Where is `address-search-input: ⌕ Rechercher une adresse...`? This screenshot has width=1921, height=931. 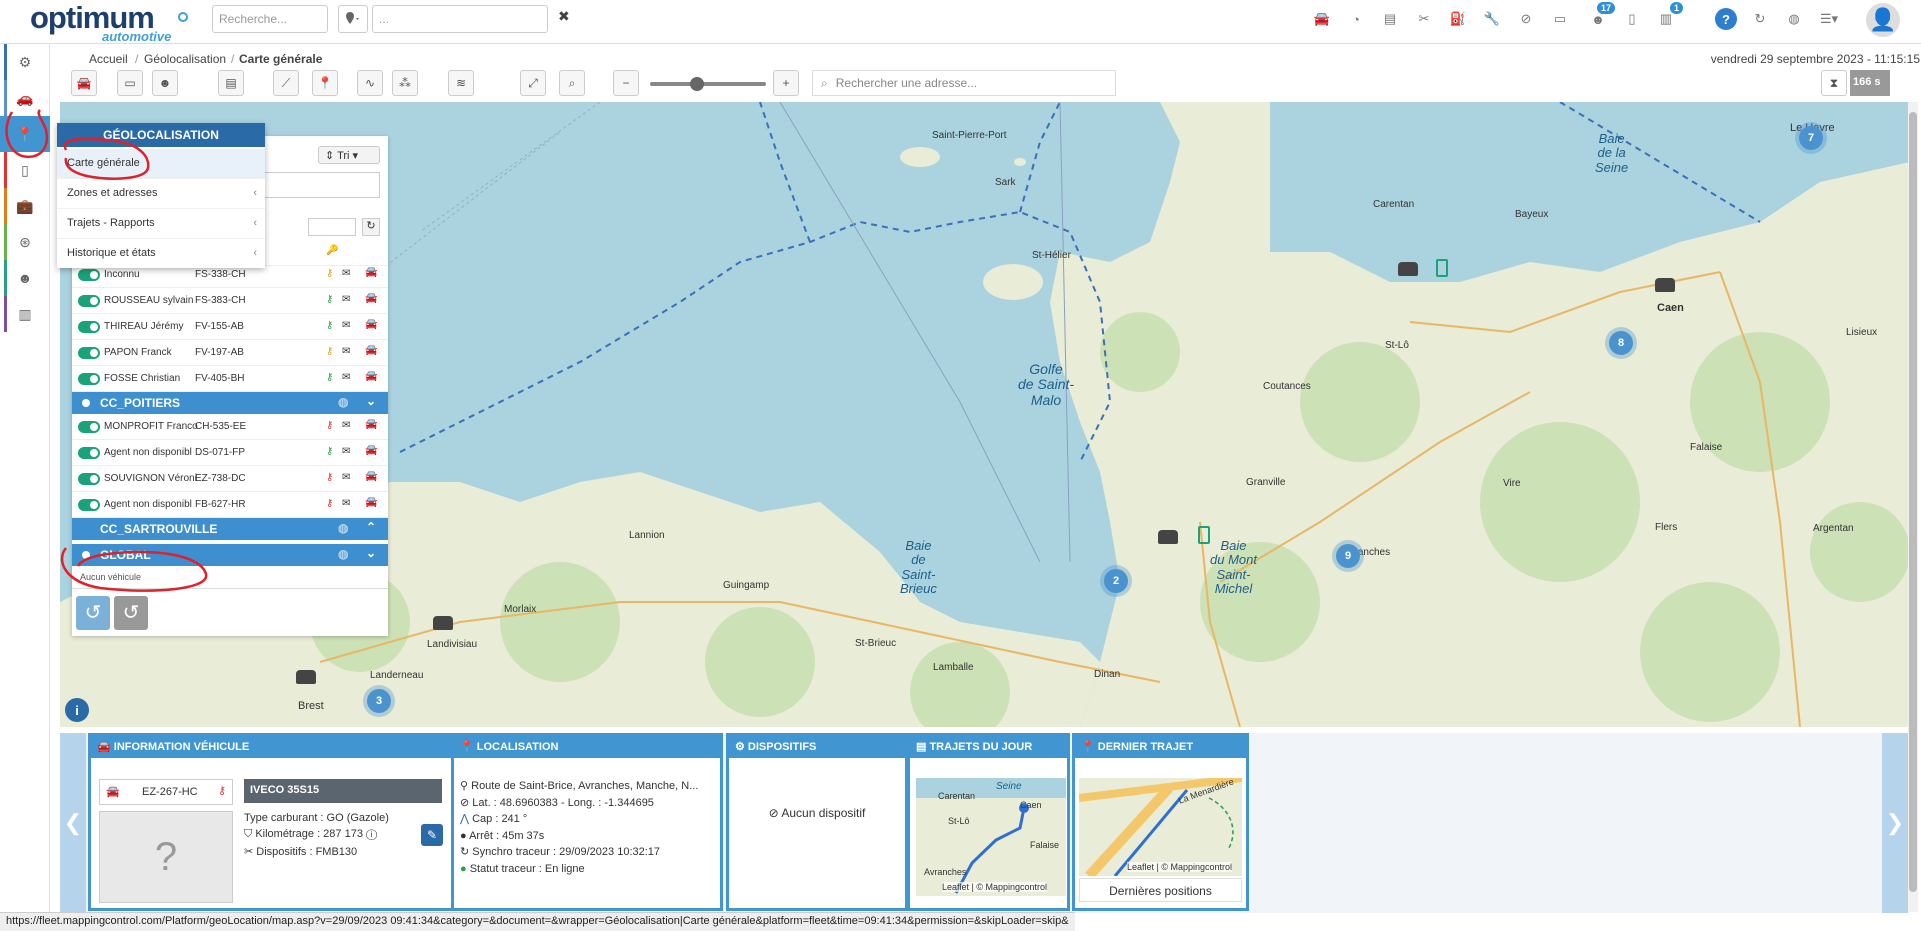 address-search-input: ⌕ Rechercher une adresse... is located at coordinates (964, 83).